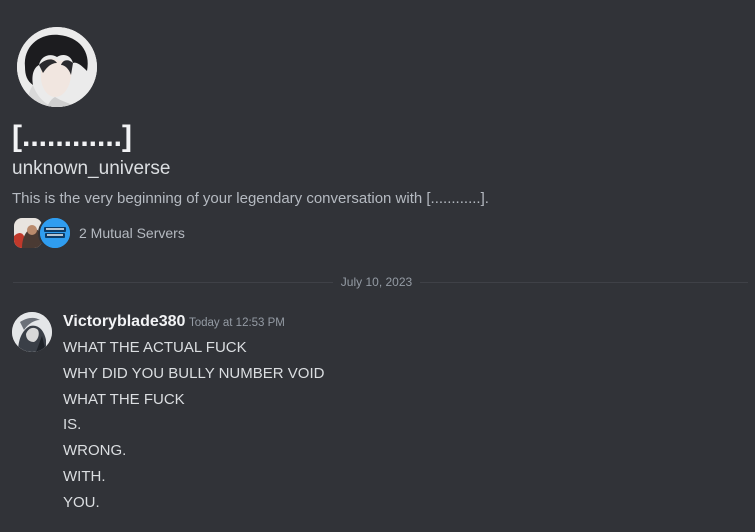 The width and height of the screenshot is (755, 532). Describe the element at coordinates (194, 373) in the screenshot. I see `message-line: WHY DID YOU BULLY NUMBER VOID` at that location.